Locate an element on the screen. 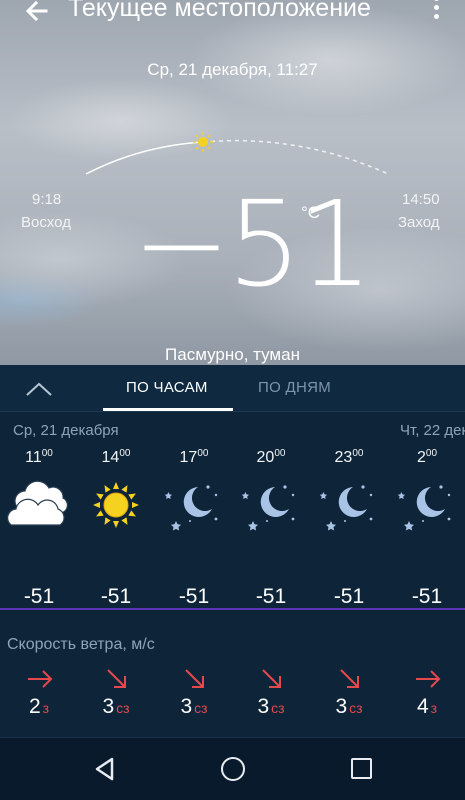 The width and height of the screenshot is (465, 800). hour-column: 1700 -51 is located at coordinates (194, 528).